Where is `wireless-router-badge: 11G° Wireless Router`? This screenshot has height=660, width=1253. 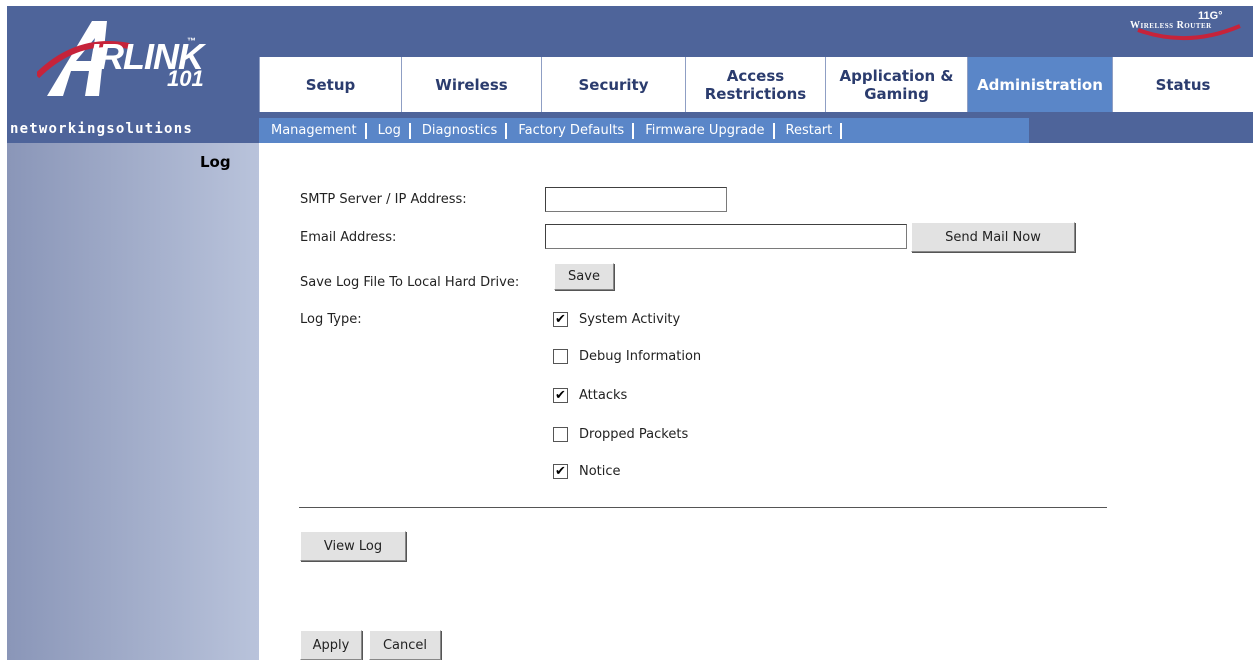
wireless-router-badge: 11G° Wireless Router is located at coordinates (1188, 27).